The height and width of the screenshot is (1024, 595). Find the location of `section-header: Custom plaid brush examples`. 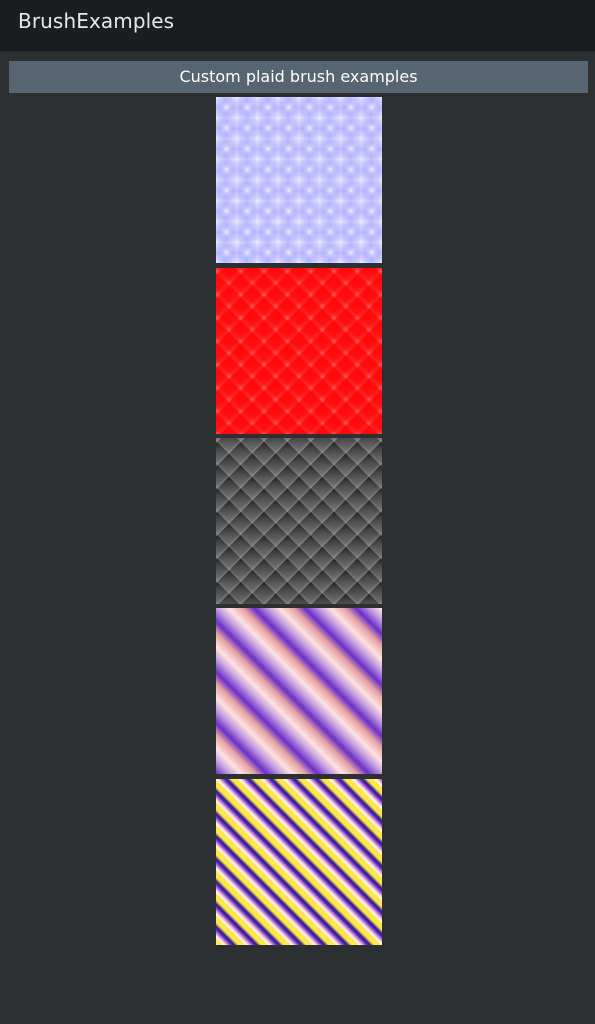

section-header: Custom plaid brush examples is located at coordinates (298, 77).